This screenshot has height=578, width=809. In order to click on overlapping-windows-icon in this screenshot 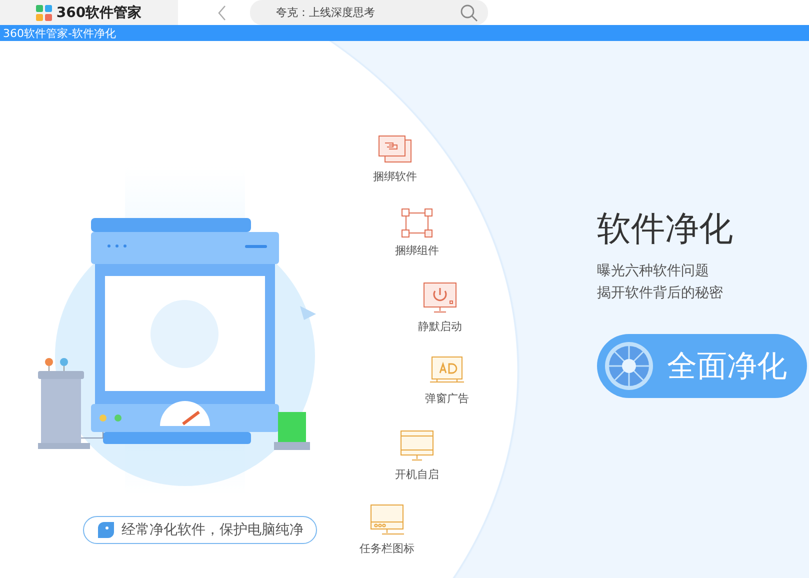, I will do `click(395, 149)`.